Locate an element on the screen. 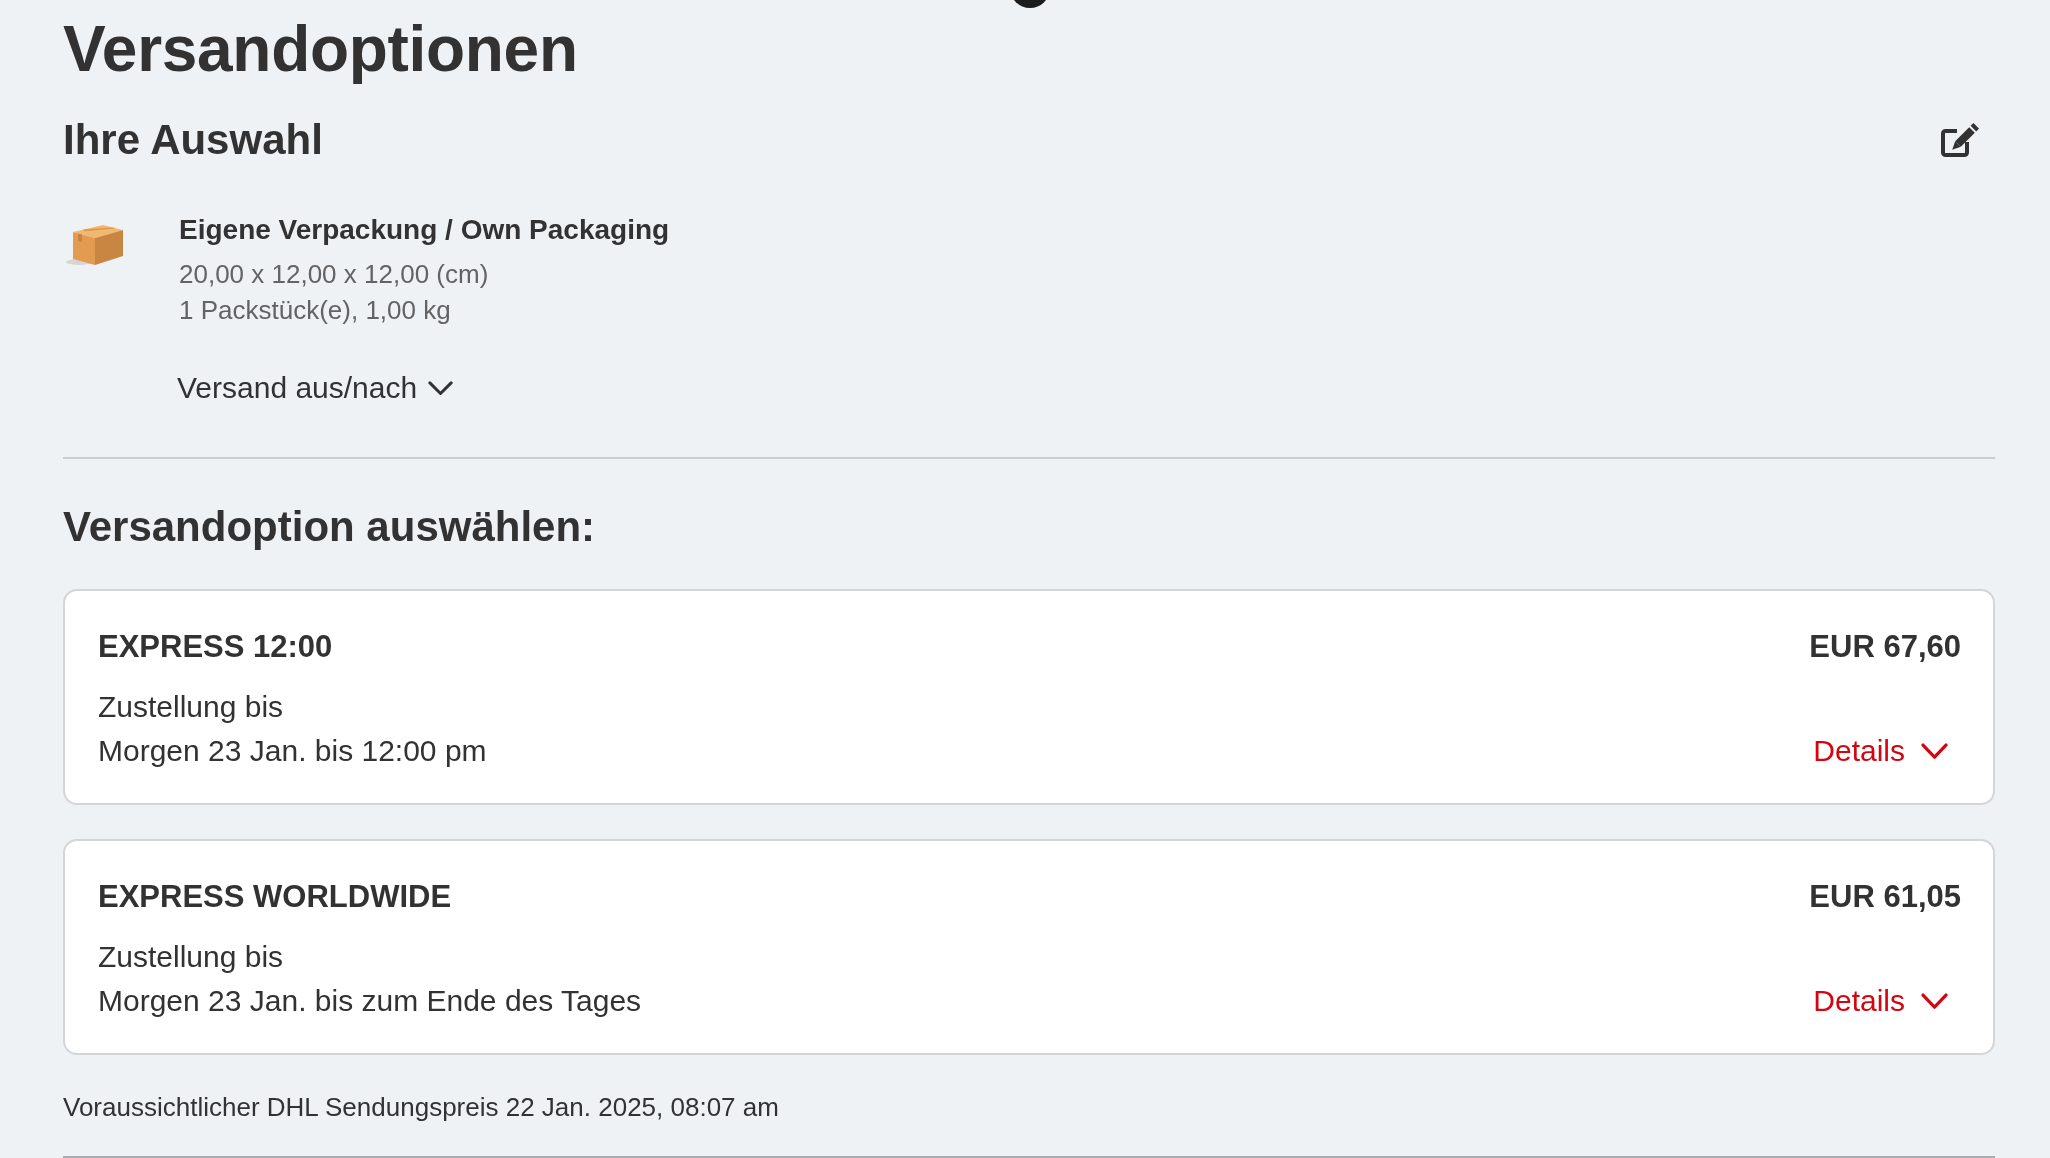  option-name: EXPRESS WORLDWIDE is located at coordinates (275, 896).